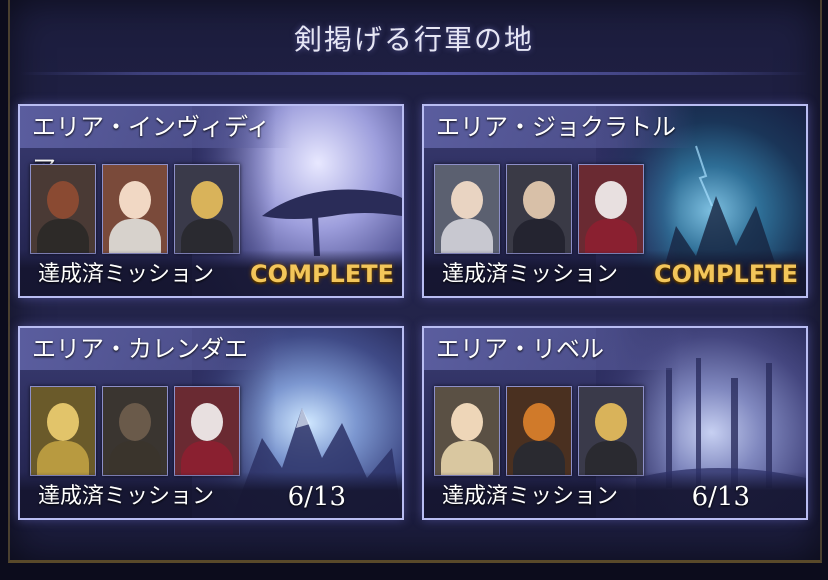  Describe the element at coordinates (156, 144) in the screenshot. I see `area-name: エリア・インヴィディア` at that location.